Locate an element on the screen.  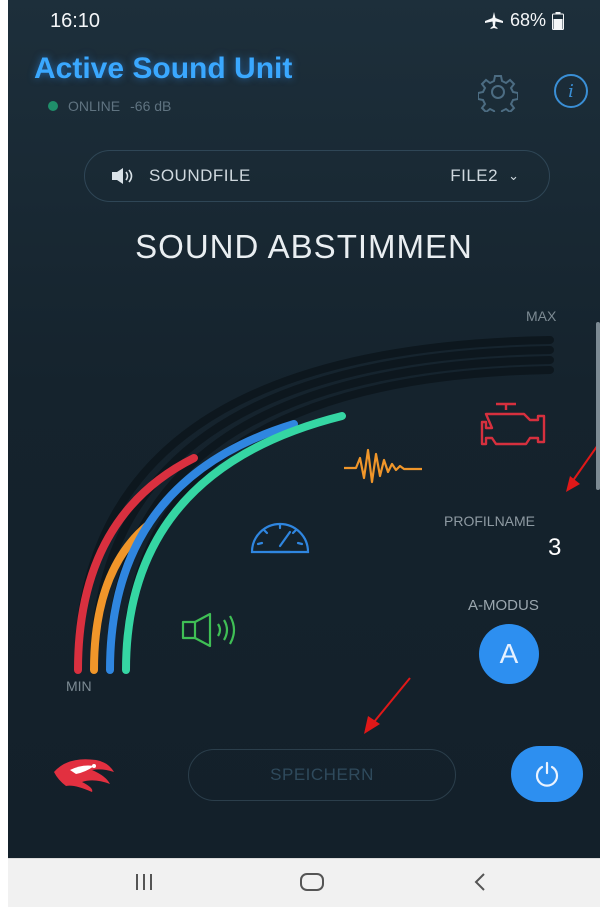
online-dot-icon is located at coordinates (53, 106).